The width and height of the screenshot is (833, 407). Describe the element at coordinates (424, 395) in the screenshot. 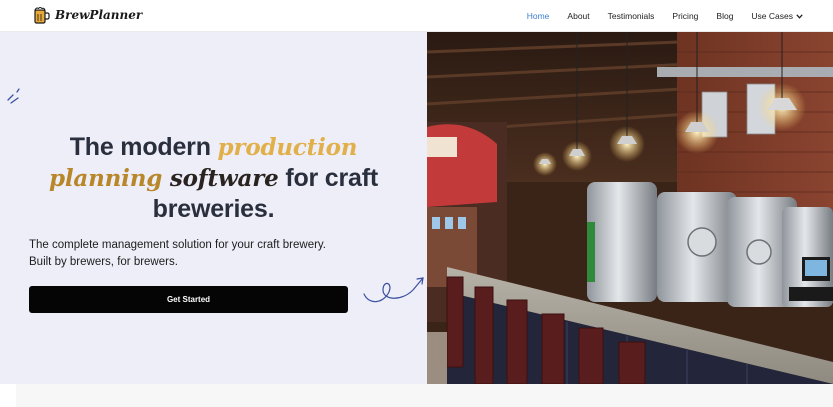

I see `next-section-card` at that location.